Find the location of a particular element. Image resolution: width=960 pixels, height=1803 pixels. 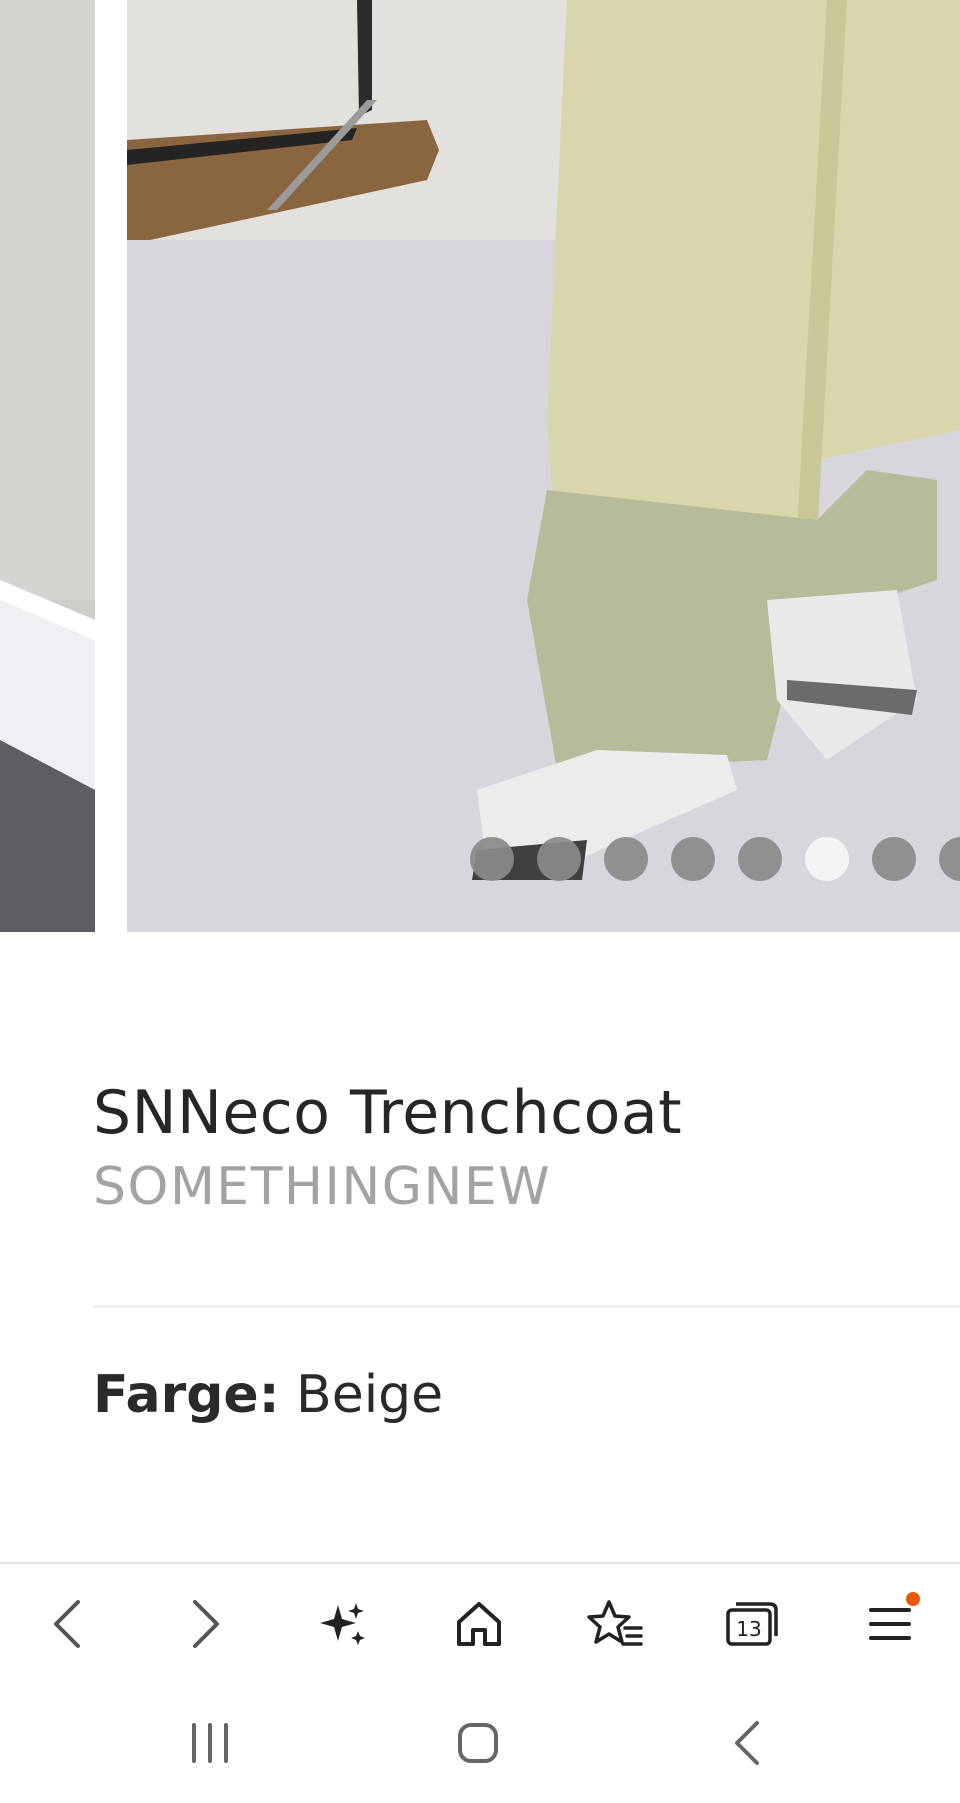

notification-dot is located at coordinates (913, 1599).